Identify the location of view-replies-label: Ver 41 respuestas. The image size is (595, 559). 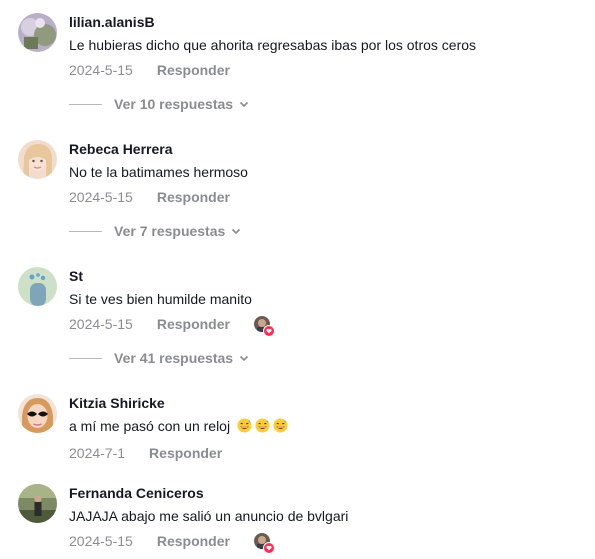
(174, 358).